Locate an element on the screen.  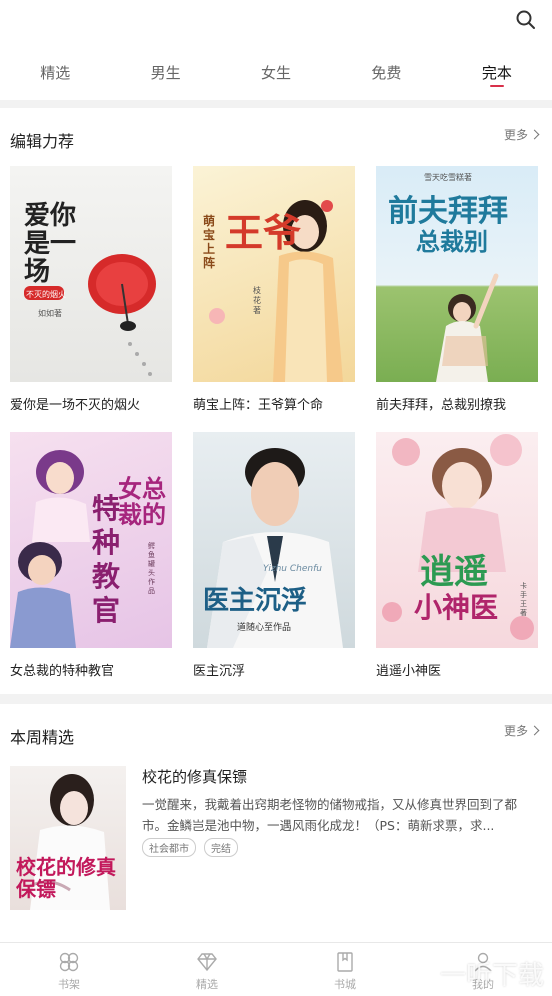
book-cover: 逍遥 小神医 卡手王著 is located at coordinates (457, 540).